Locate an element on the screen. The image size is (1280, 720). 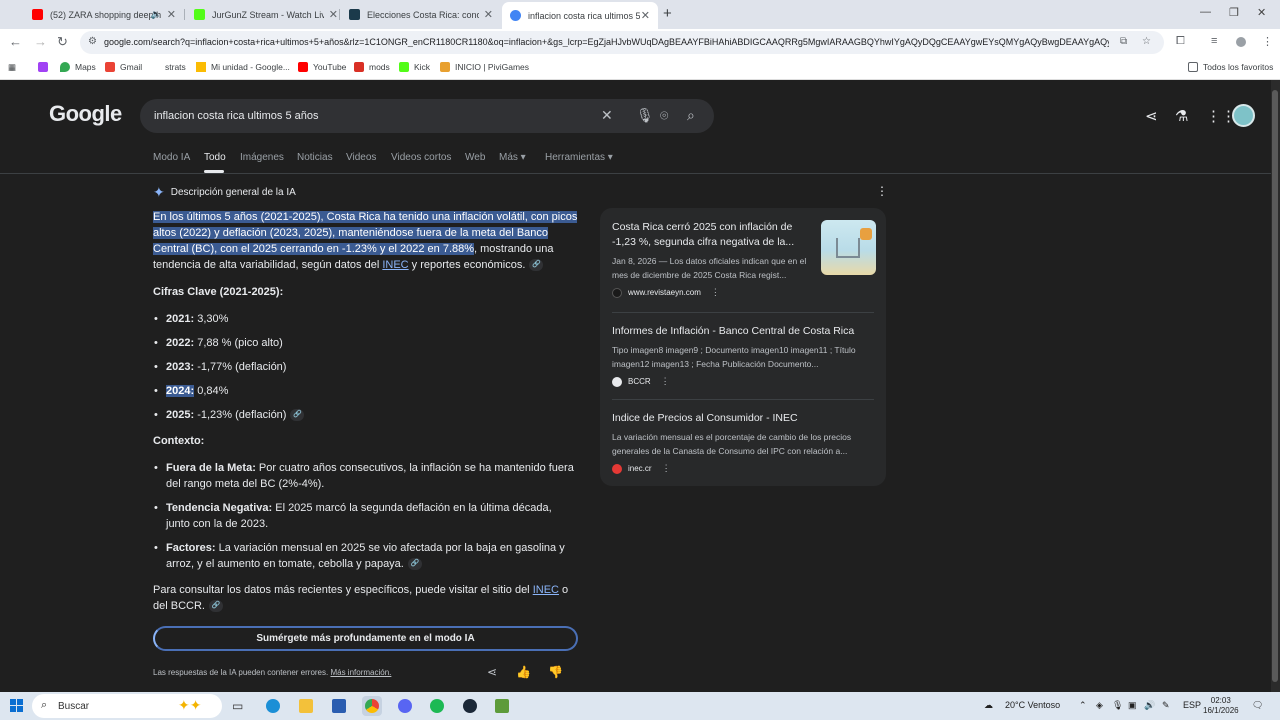
profile-icon is located at coordinates (1241, 42).